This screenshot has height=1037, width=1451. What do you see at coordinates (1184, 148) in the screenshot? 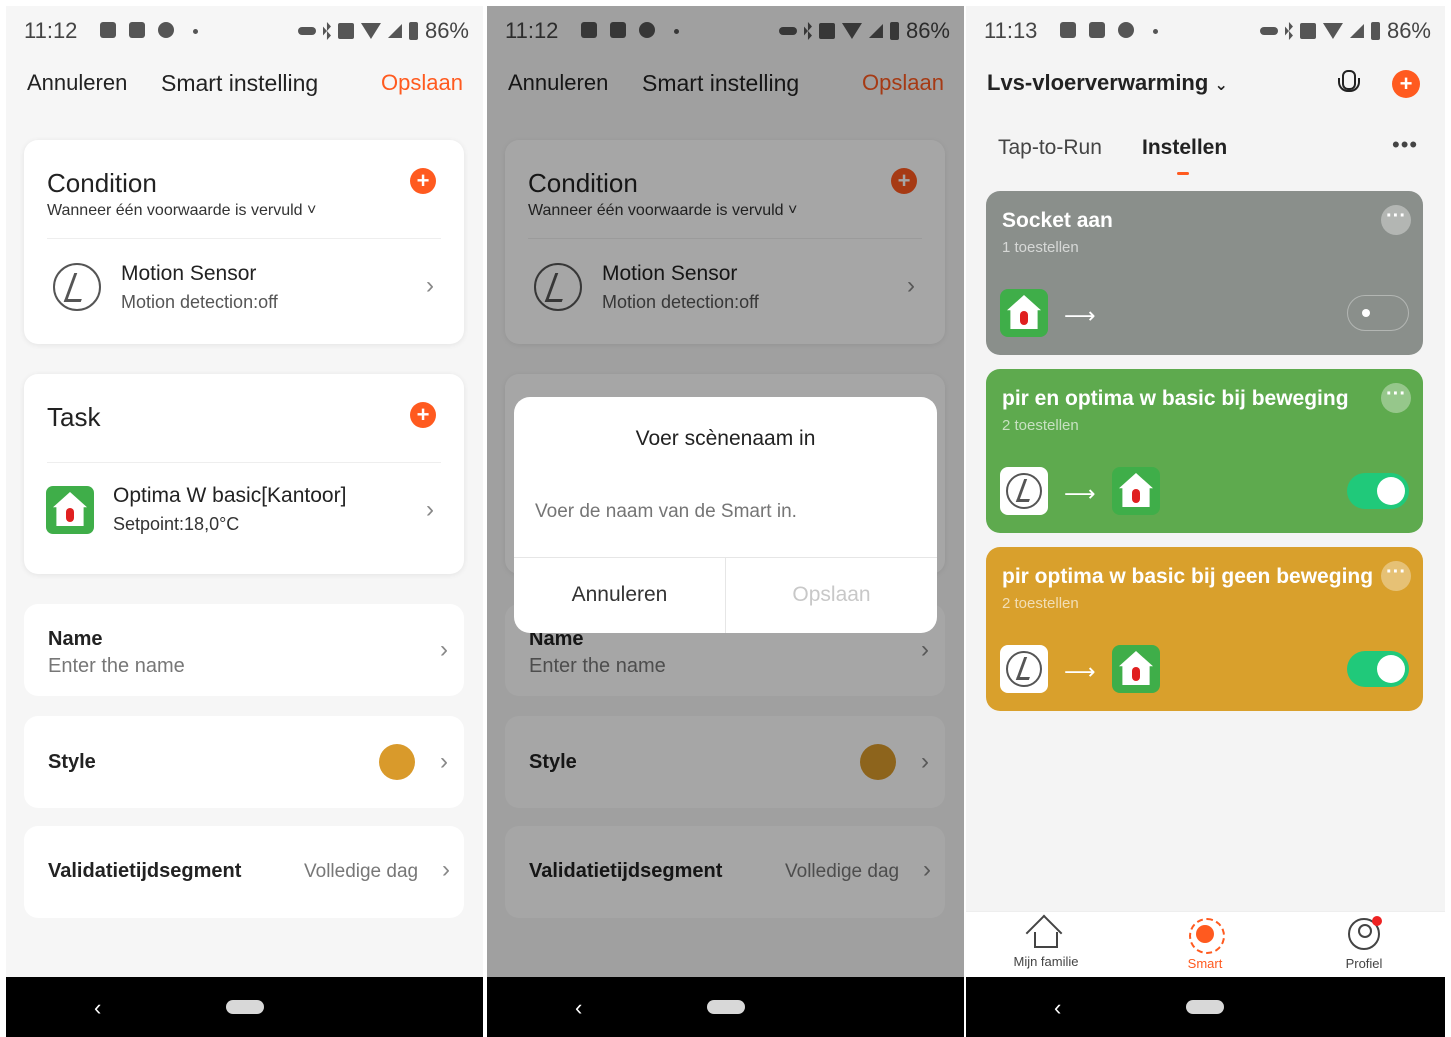
I see `tab-instellen: Instellen` at bounding box center [1184, 148].